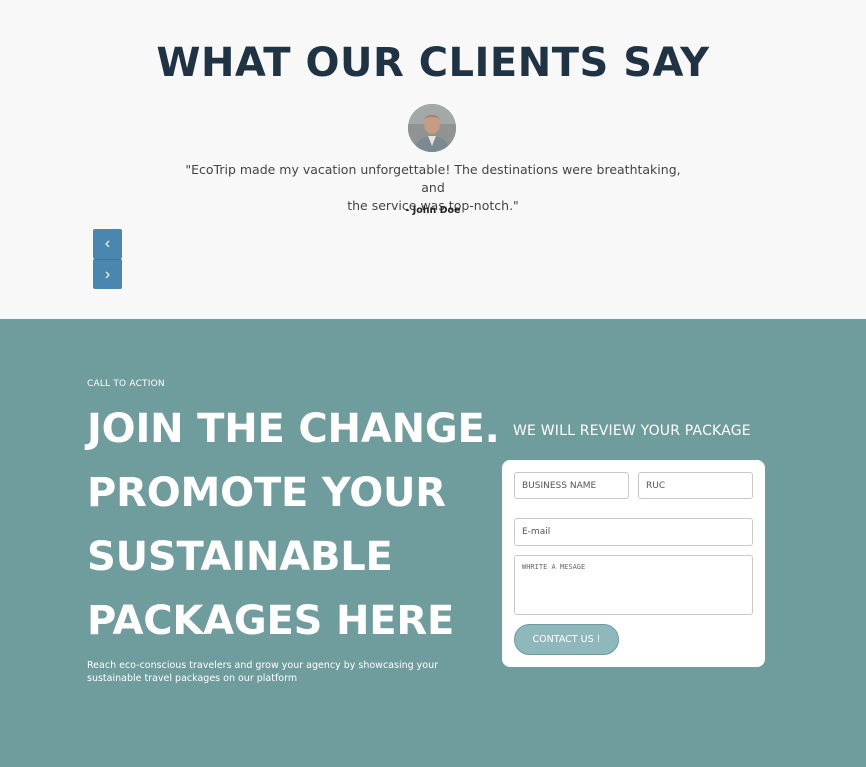  Describe the element at coordinates (240, 557) in the screenshot. I see `cta-heading-line-3: SUSTAINABLE` at that location.